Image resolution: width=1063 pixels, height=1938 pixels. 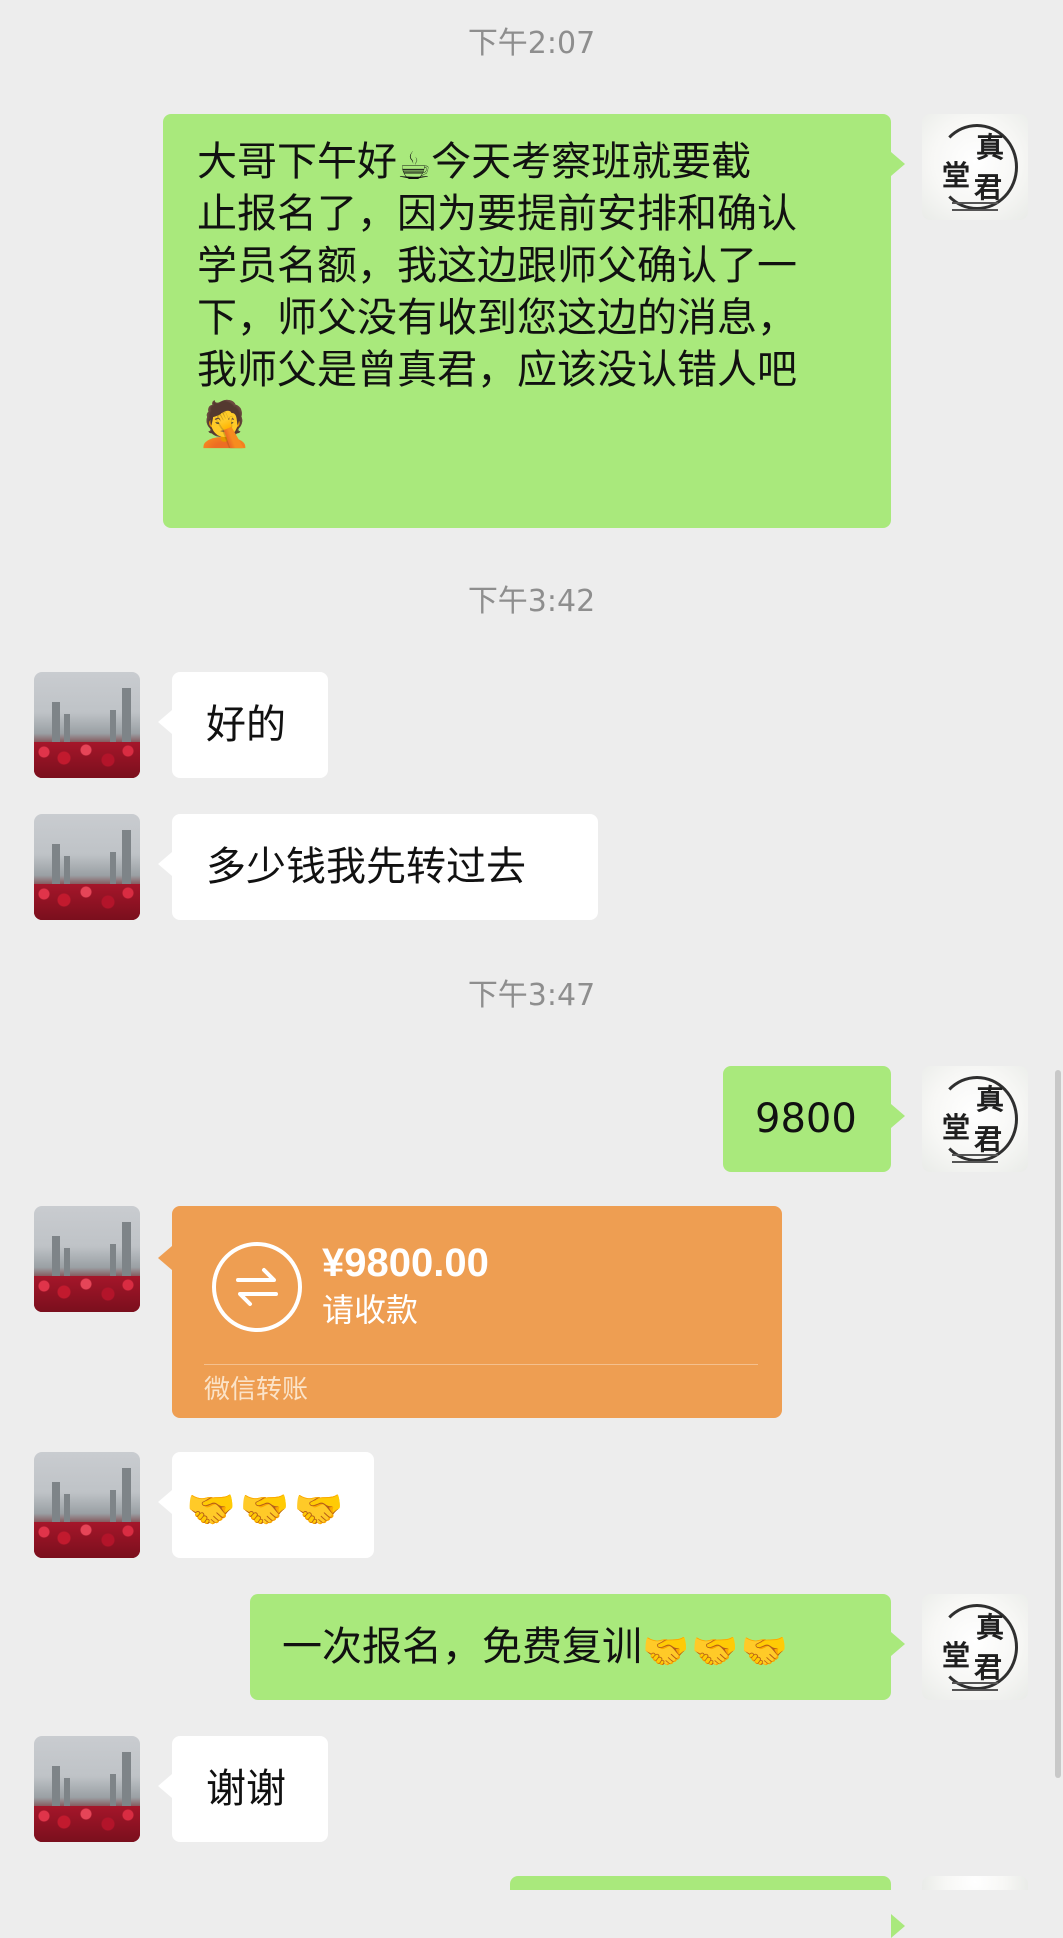 I want to click on message-bubble-received: 谢谢, so click(x=243, y=1789).